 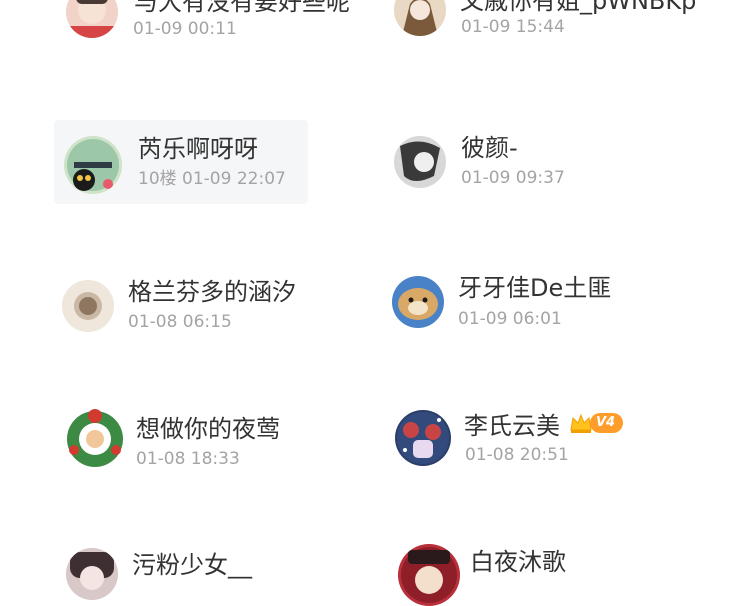 What do you see at coordinates (188, 459) in the screenshot?
I see `post-time: 01-08 18:33` at bounding box center [188, 459].